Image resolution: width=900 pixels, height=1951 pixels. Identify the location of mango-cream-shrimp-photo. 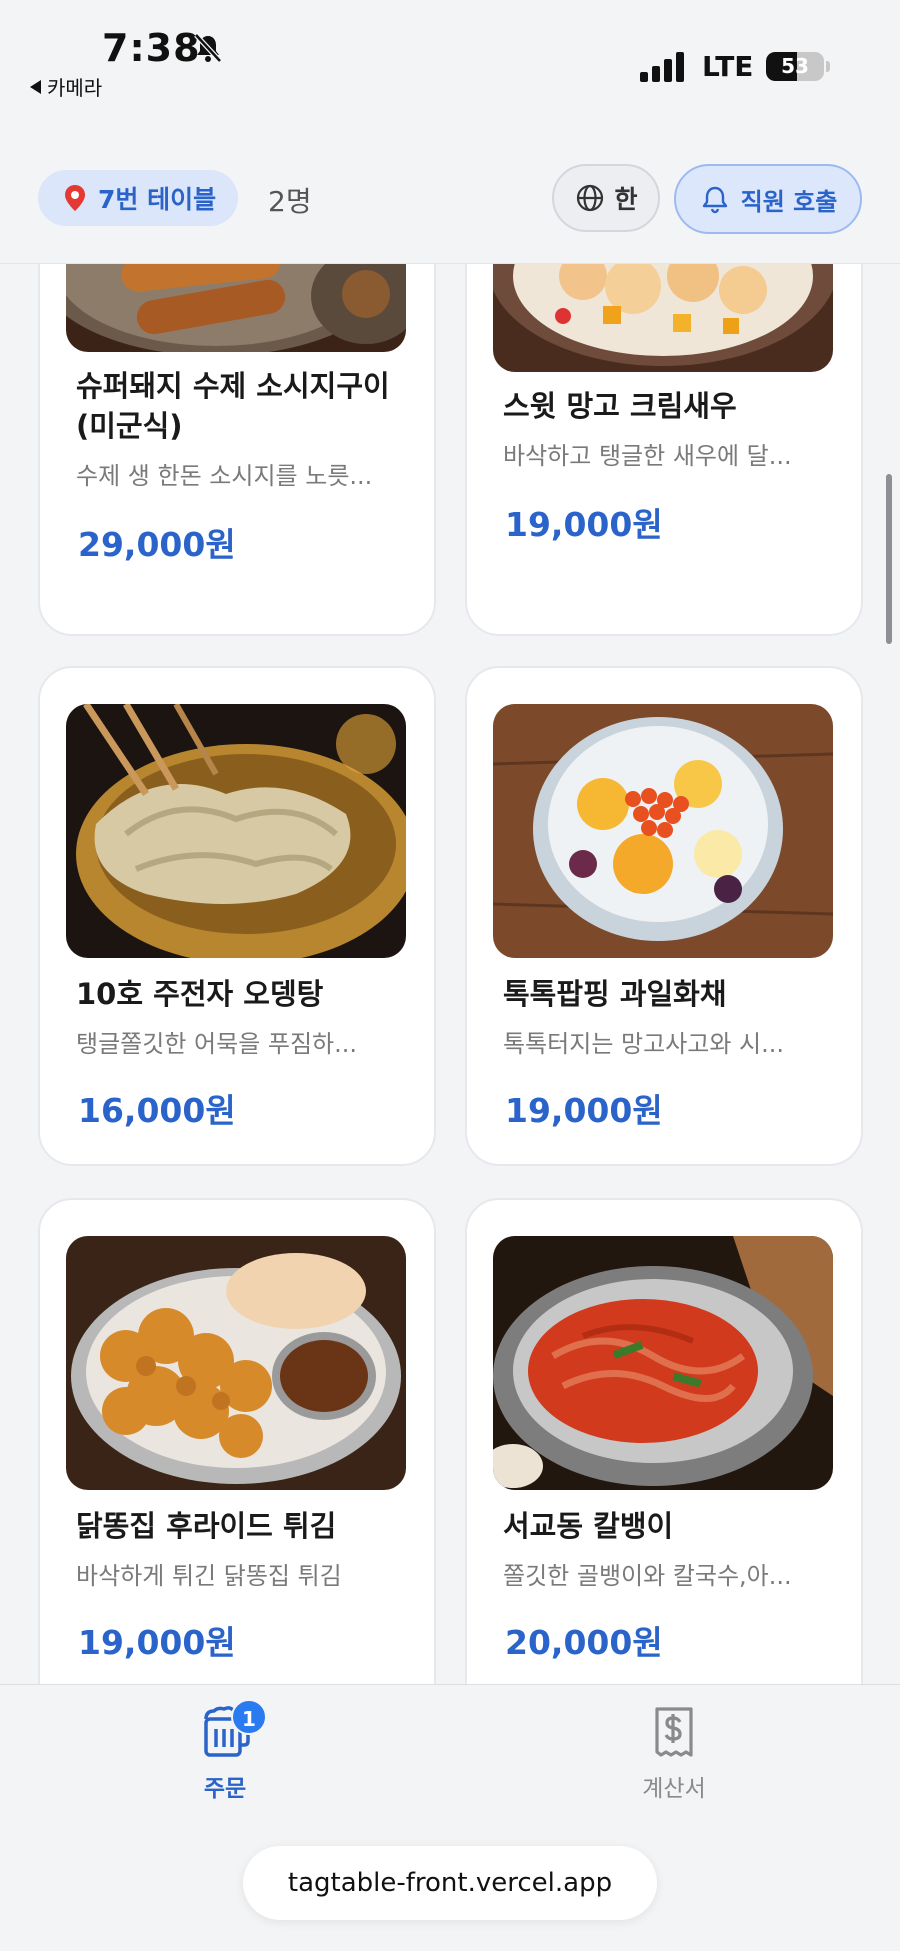
(663, 318).